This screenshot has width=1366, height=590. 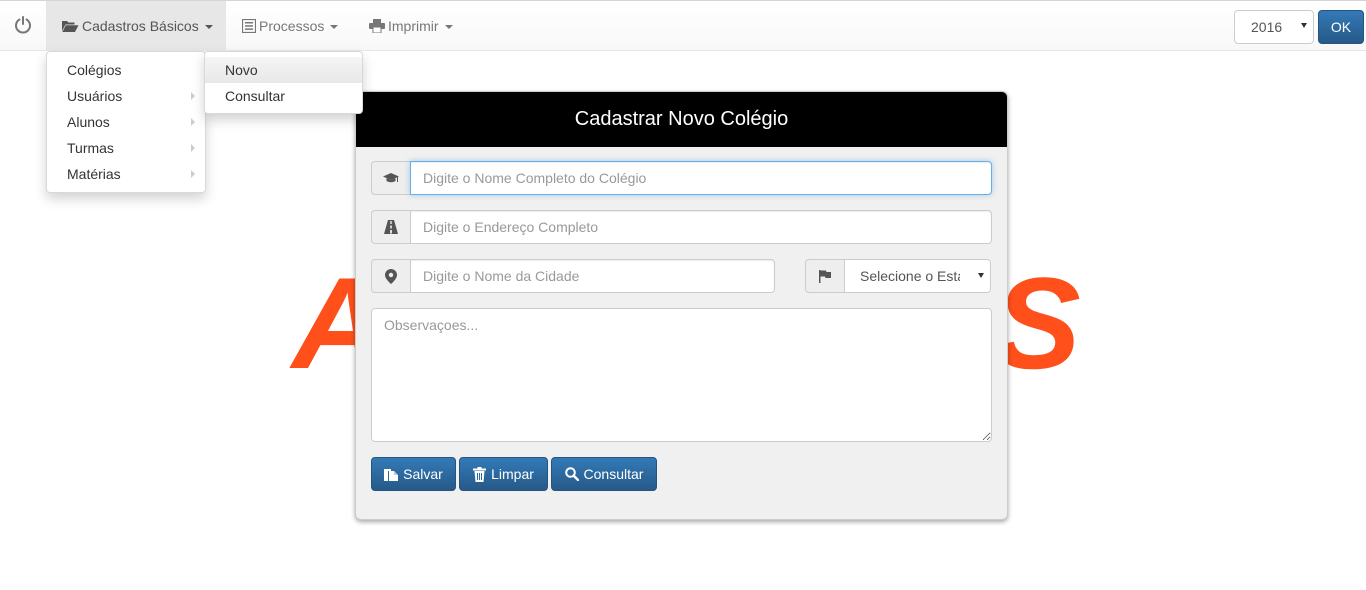 What do you see at coordinates (94, 174) in the screenshot?
I see `dropdown-item-label: Matérias` at bounding box center [94, 174].